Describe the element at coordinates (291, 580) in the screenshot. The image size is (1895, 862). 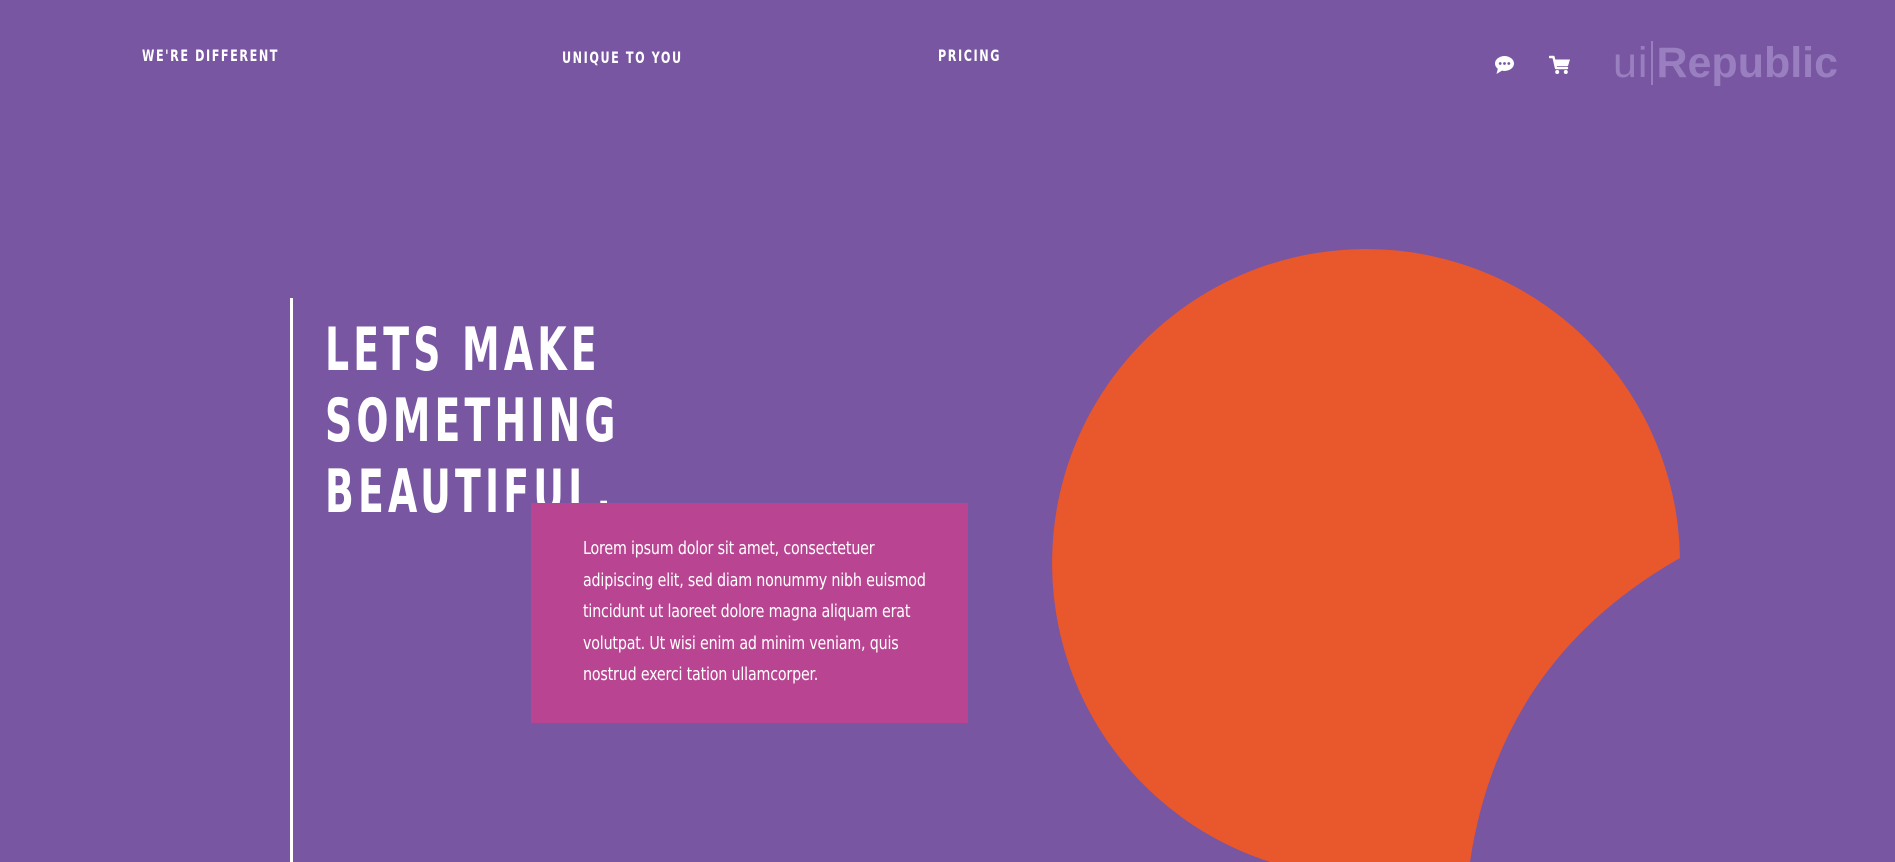
I see `hero-vertical-rule` at that location.